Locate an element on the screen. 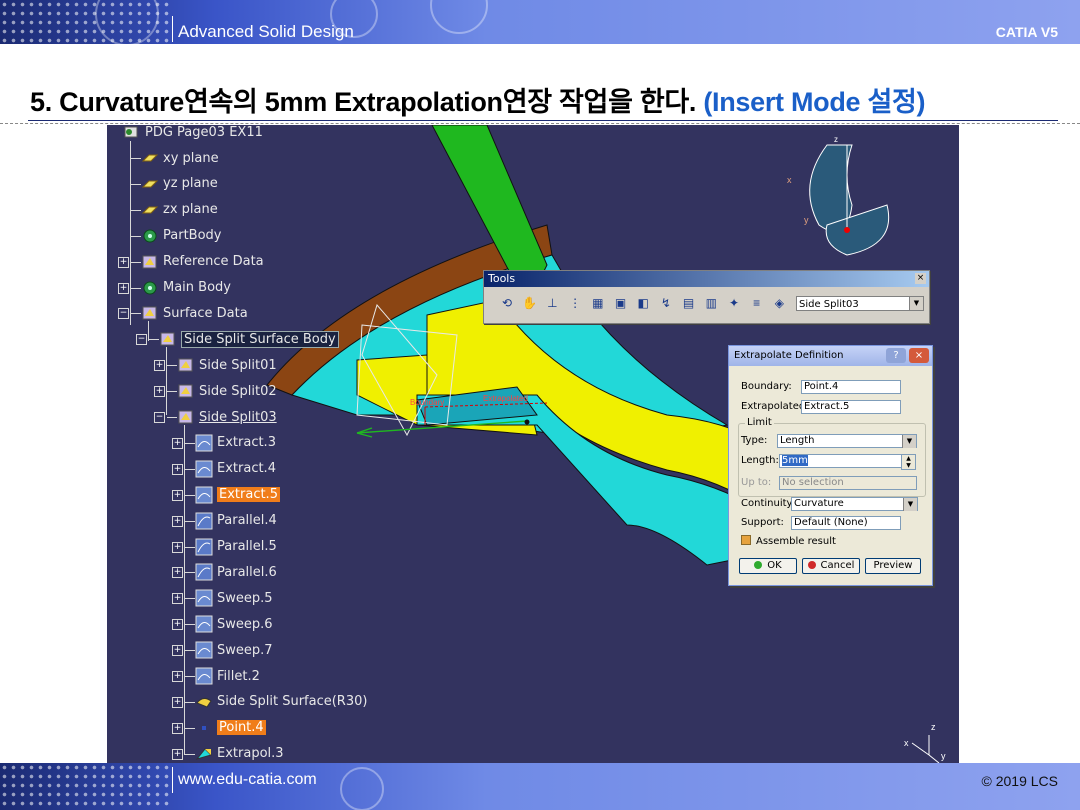  tree-item: Sweep.6 is located at coordinates (234, 624).